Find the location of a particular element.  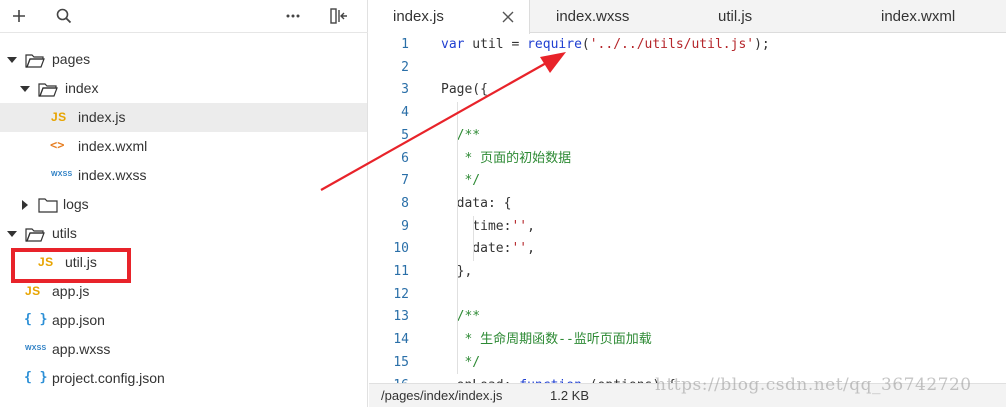

tree-folder-logs: logs is located at coordinates (183, 204).